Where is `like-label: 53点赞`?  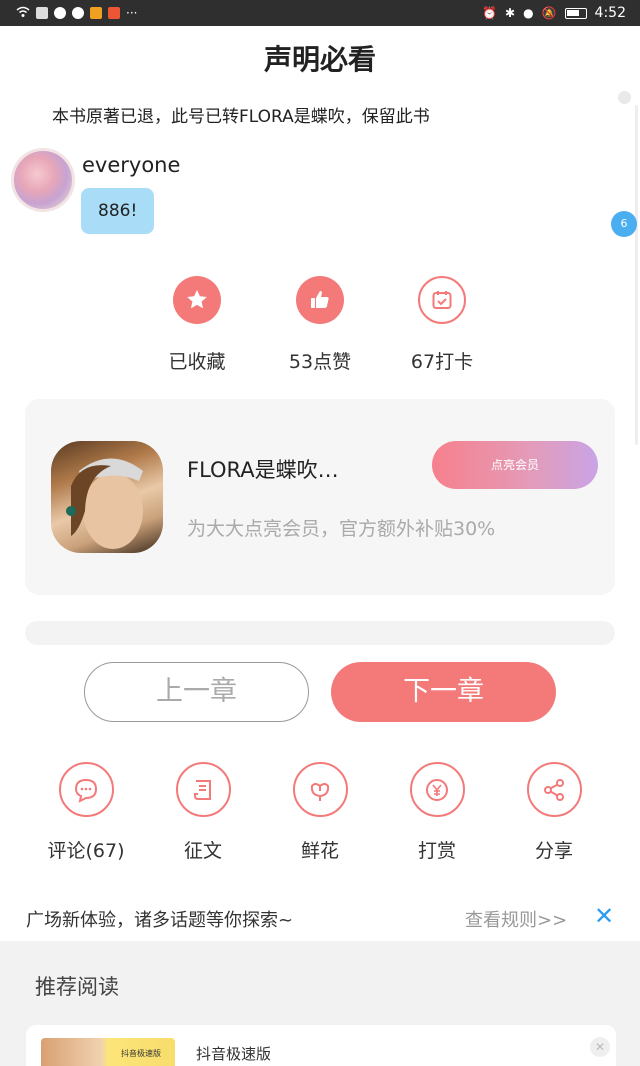 like-label: 53点赞 is located at coordinates (320, 362).